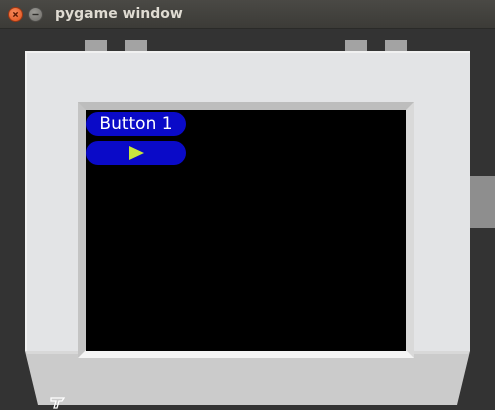 The image size is (495, 410). I want to click on minimize-icon, so click(35, 14).